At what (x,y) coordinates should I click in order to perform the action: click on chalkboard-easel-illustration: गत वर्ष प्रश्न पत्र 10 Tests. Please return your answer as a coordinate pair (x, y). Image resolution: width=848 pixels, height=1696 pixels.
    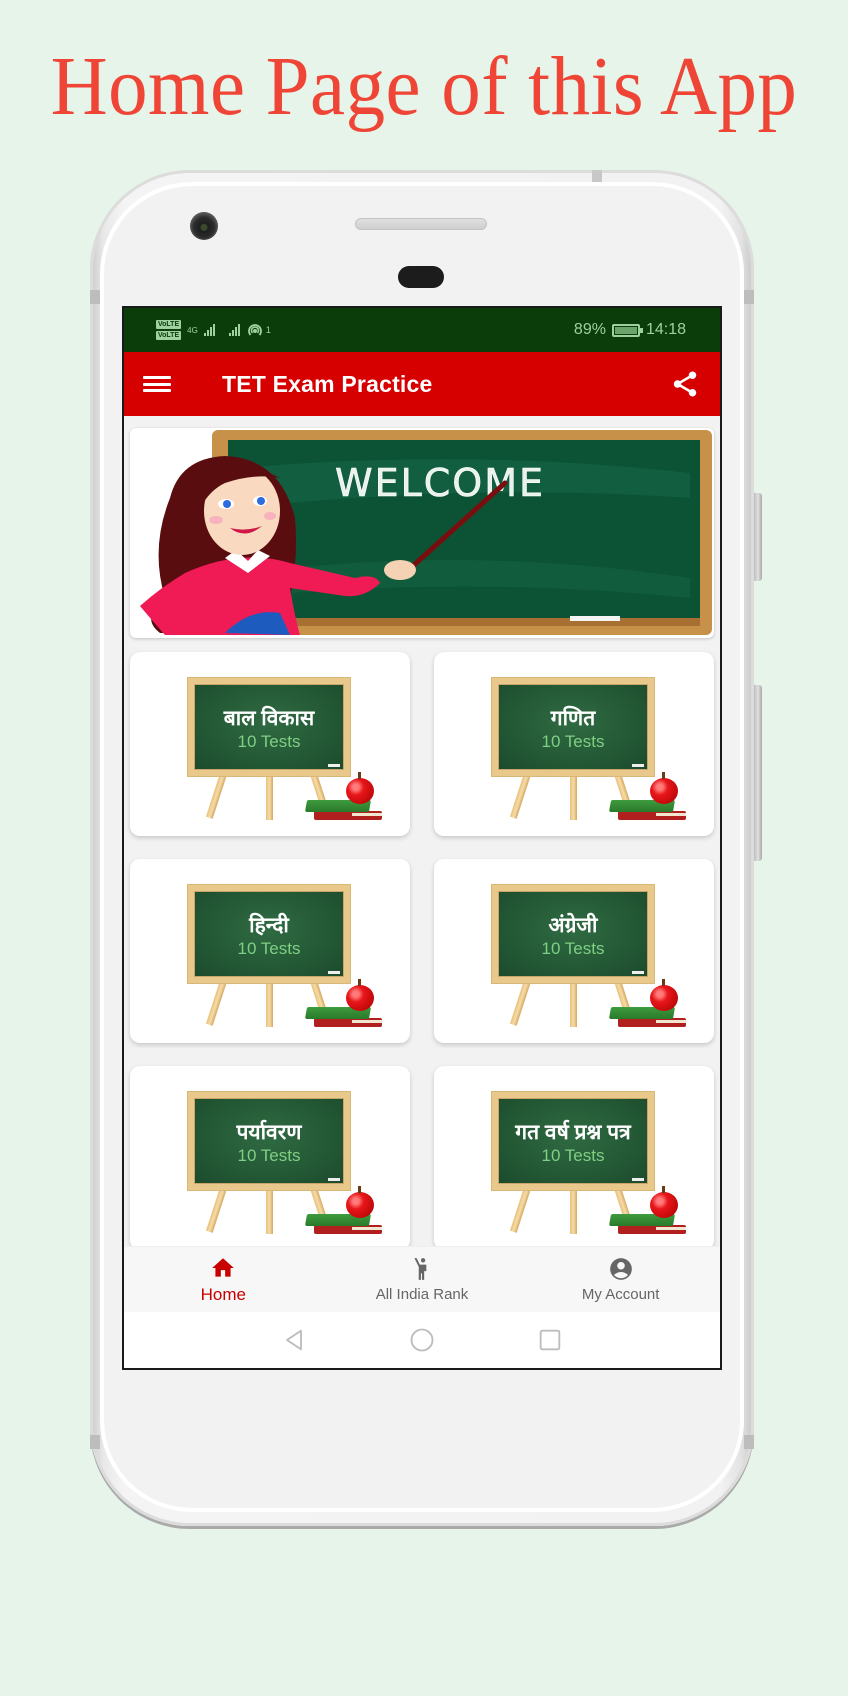
    Looking at the image, I should click on (590, 1165).